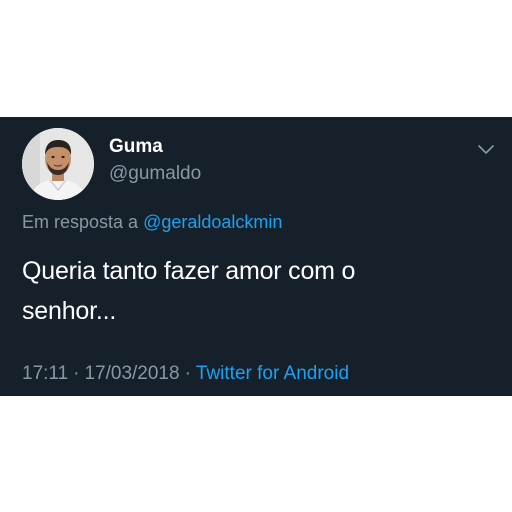 The width and height of the screenshot is (512, 512). I want to click on tweet-text-line: Queria tanto fazer amor com o, so click(189, 271).